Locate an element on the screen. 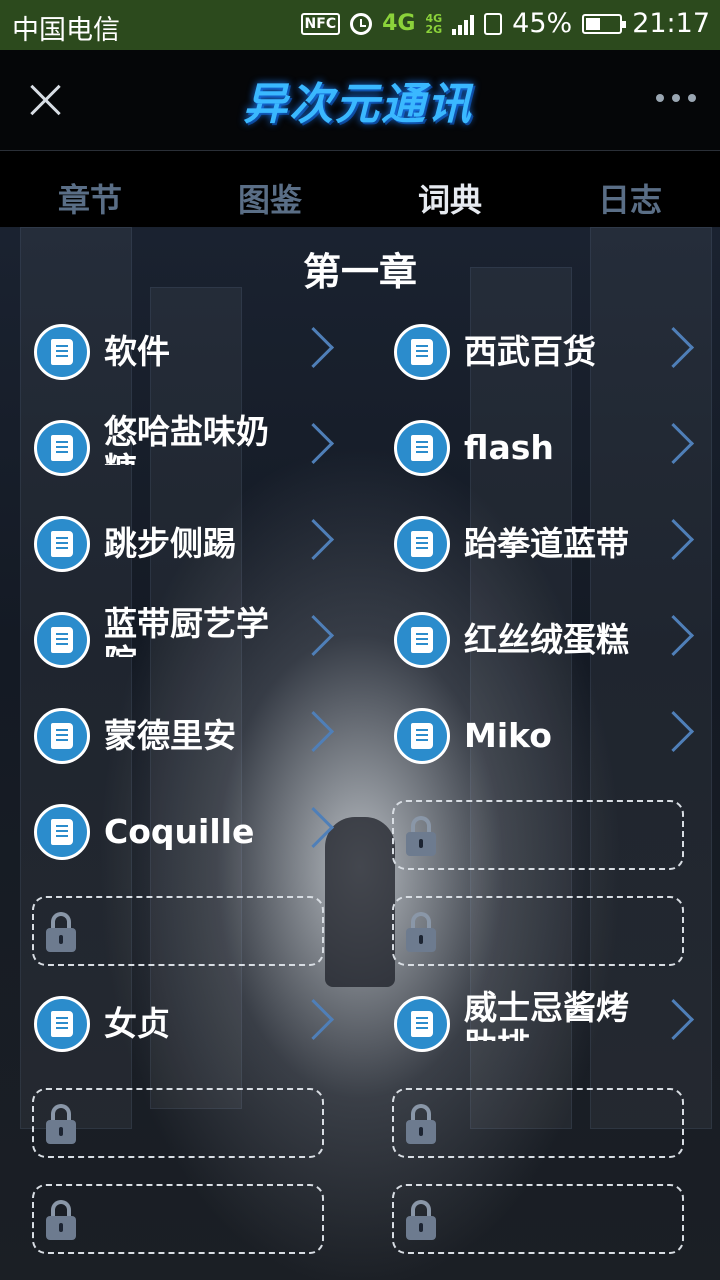 The height and width of the screenshot is (1280, 720). tab-chapters: 章节 is located at coordinates (90, 189).